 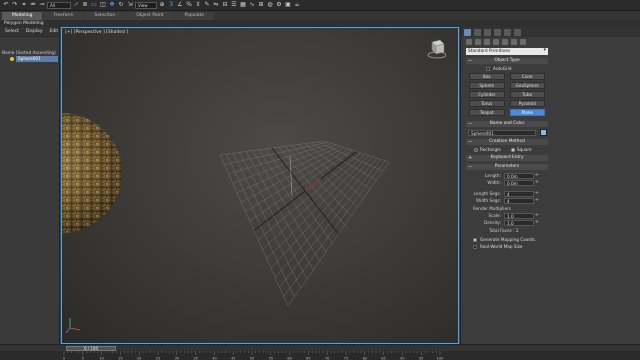 What do you see at coordinates (512, 150) in the screenshot?
I see `radio-square-dot` at bounding box center [512, 150].